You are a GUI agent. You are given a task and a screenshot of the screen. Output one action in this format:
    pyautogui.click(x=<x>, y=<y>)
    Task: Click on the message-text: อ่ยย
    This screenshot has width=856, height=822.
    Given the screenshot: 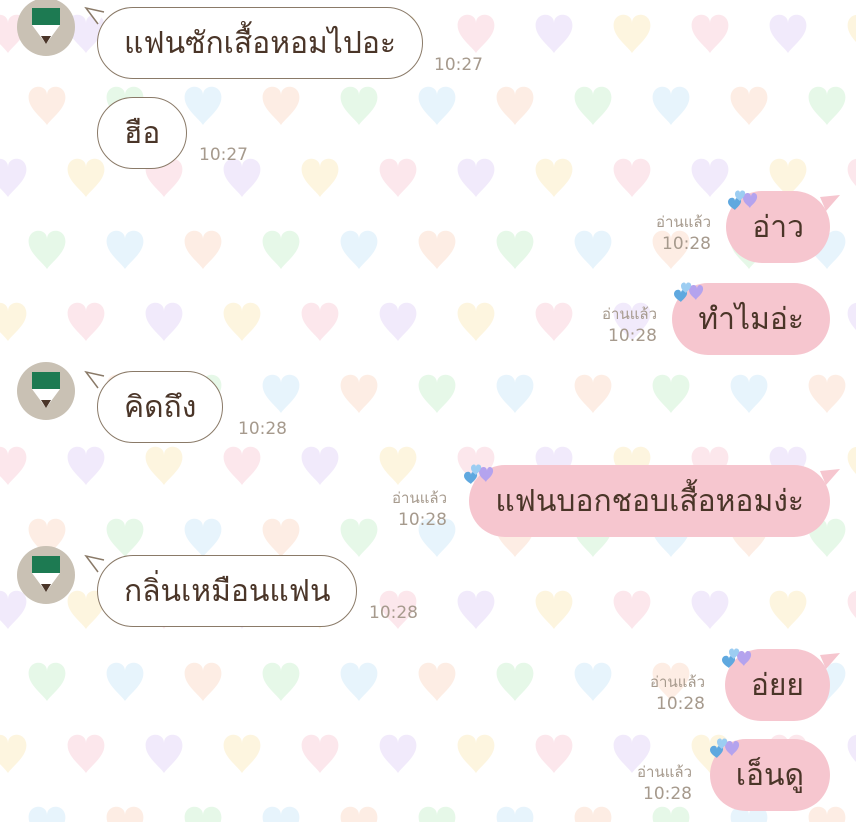 What is the action you would take?
    pyautogui.click(x=777, y=685)
    